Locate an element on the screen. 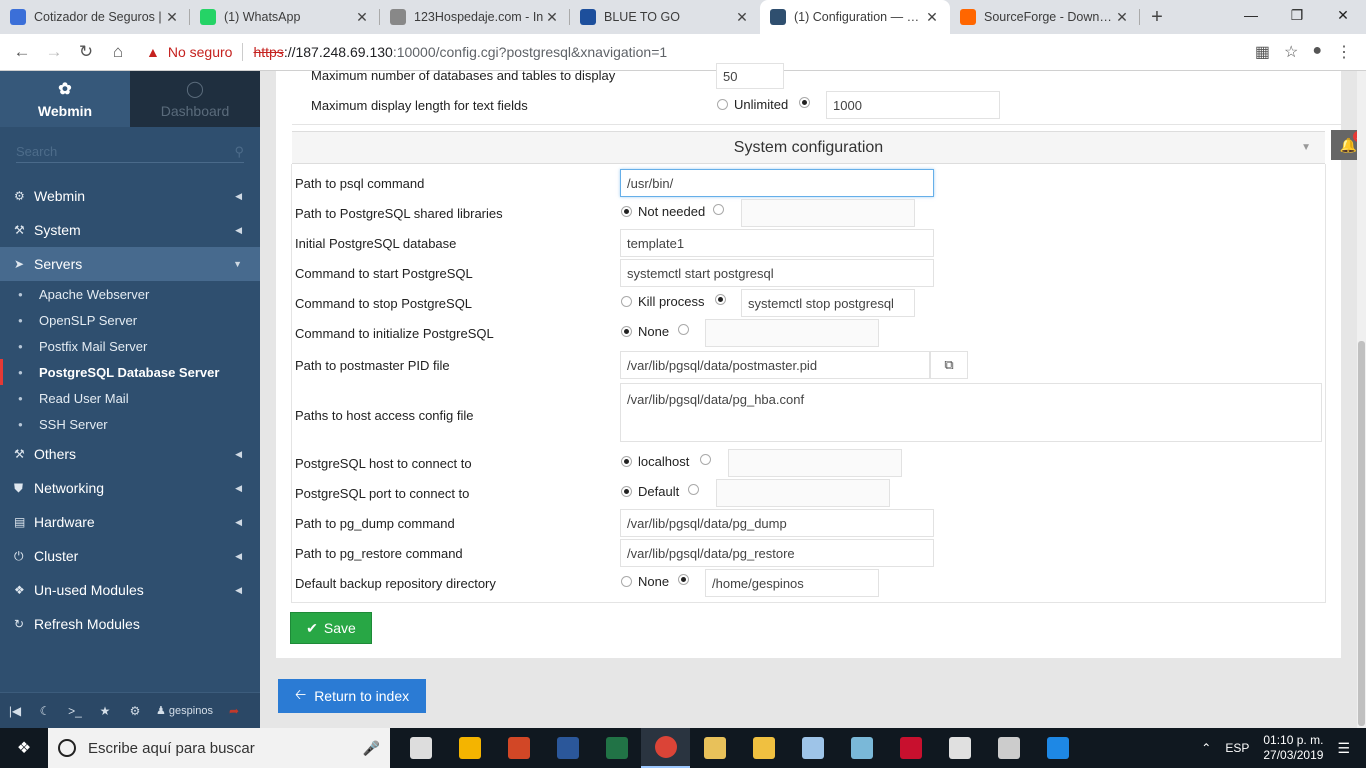 This screenshot has width=1366, height=768. sidebar-item-others: ⚒ Others ◀ is located at coordinates (130, 454).